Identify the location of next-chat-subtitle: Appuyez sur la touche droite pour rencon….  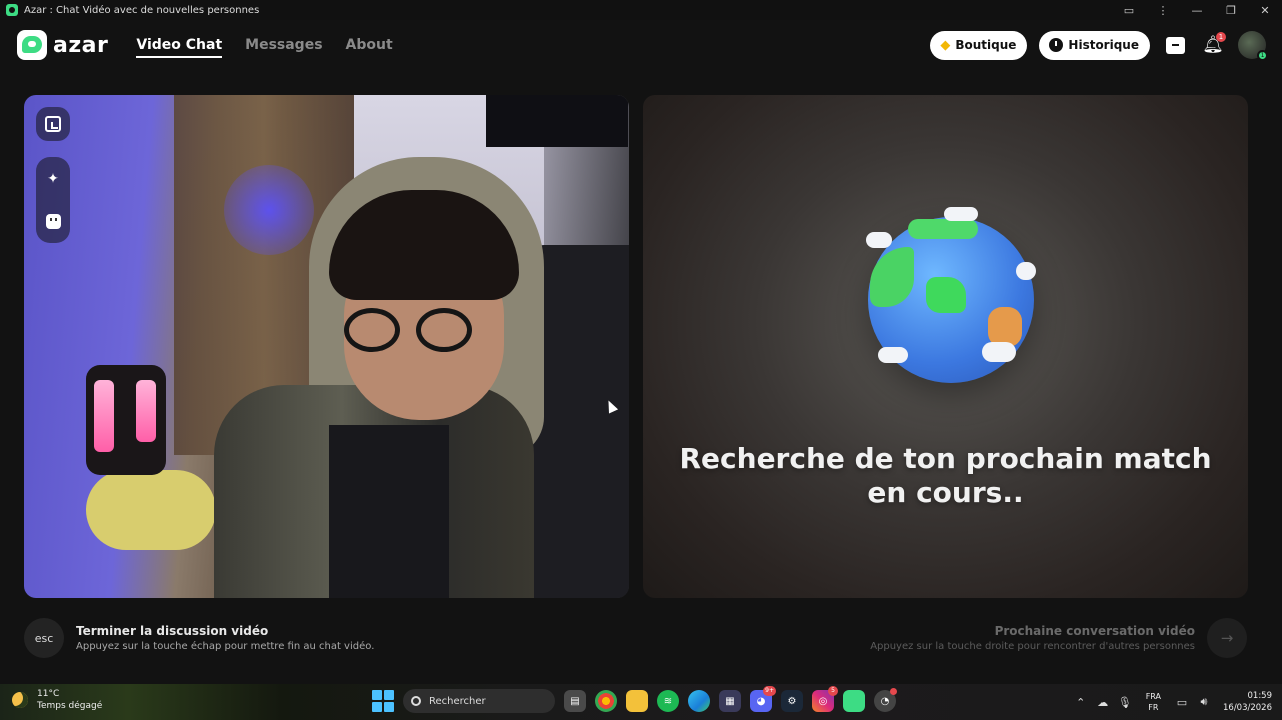
(1032, 646).